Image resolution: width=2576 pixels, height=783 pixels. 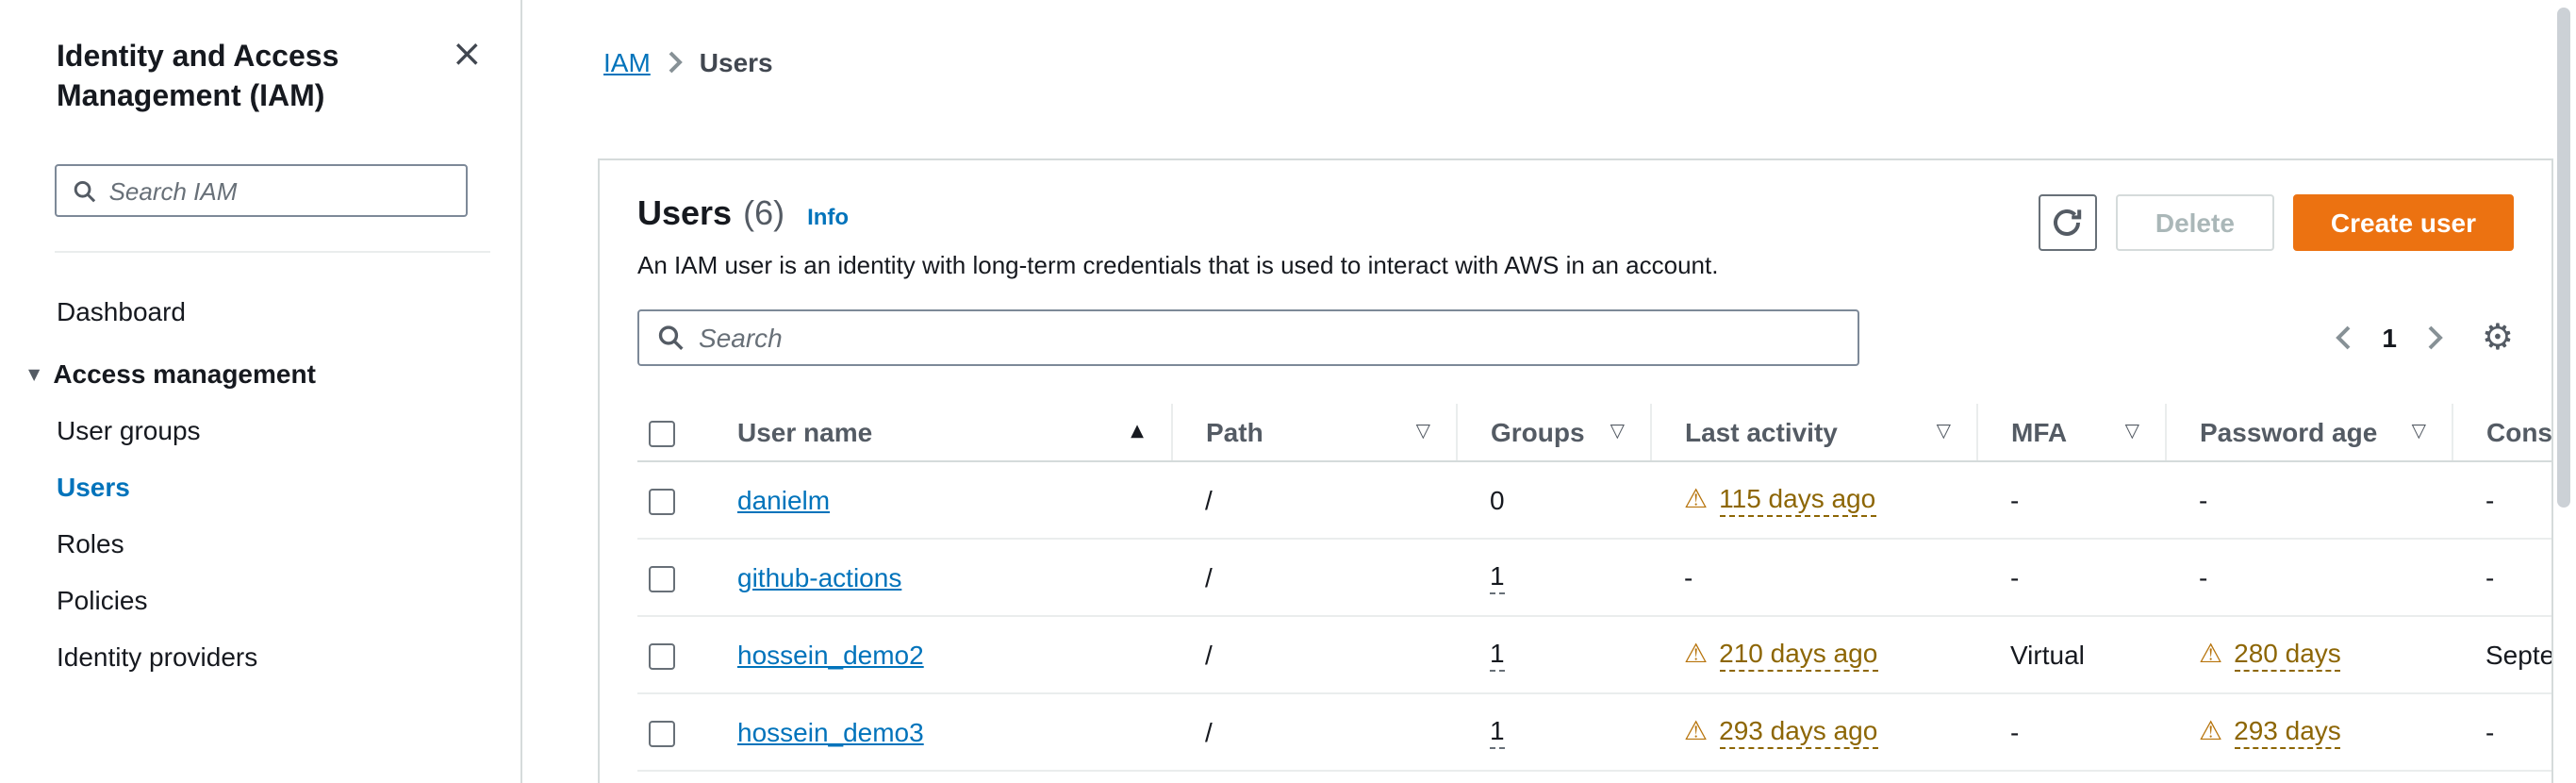 What do you see at coordinates (260, 486) in the screenshot?
I see `sidebar-item-users: Users` at bounding box center [260, 486].